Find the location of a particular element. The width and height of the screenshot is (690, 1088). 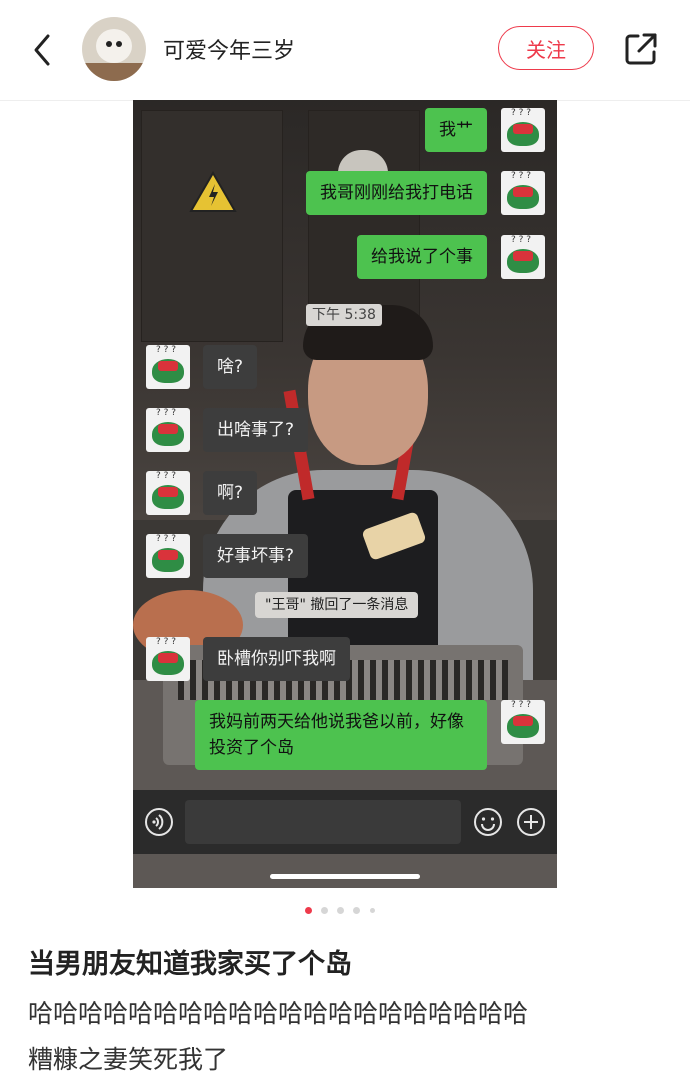

chat-bubble-them: 好事坏事? is located at coordinates (256, 556).